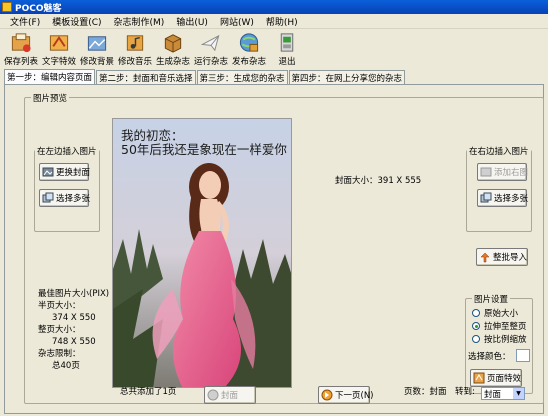 This screenshot has width=548, height=416. What do you see at coordinates (64, 172) in the screenshot?
I see `replace-cover-button: 更换封面` at bounding box center [64, 172].